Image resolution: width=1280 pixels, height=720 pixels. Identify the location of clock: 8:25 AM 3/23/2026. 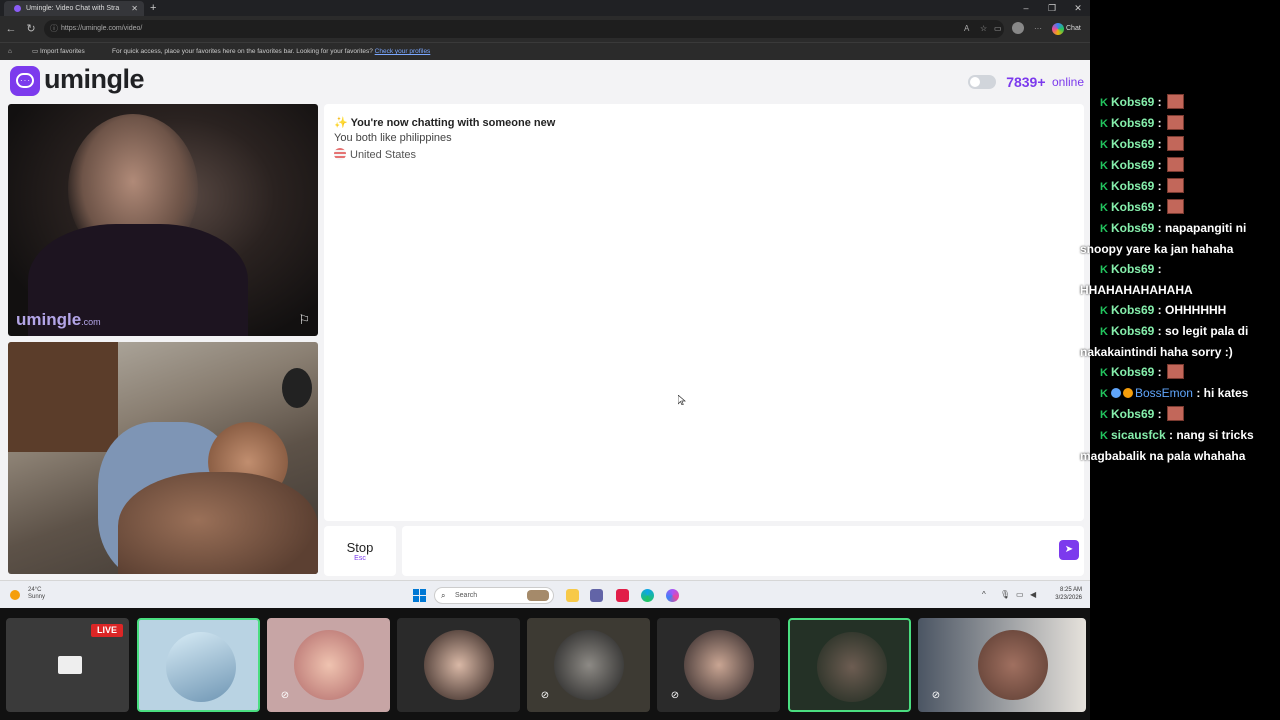
(1068, 594).